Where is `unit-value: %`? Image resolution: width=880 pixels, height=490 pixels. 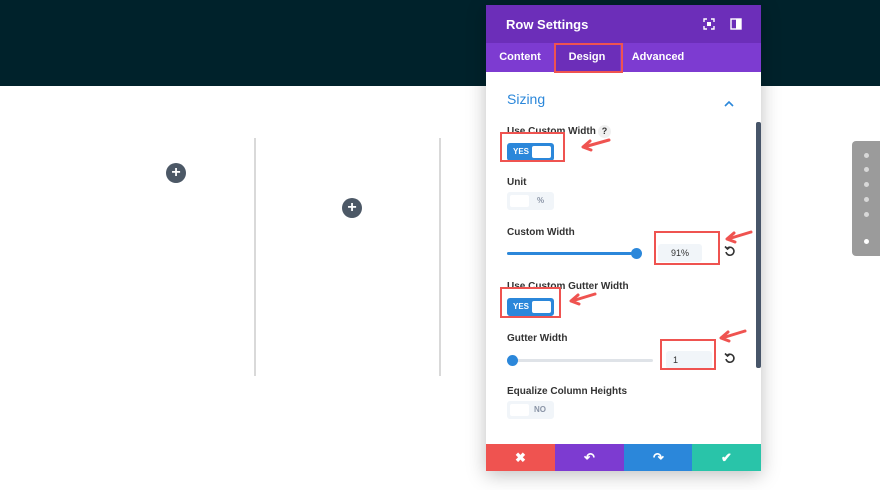
unit-value: % is located at coordinates (541, 200).